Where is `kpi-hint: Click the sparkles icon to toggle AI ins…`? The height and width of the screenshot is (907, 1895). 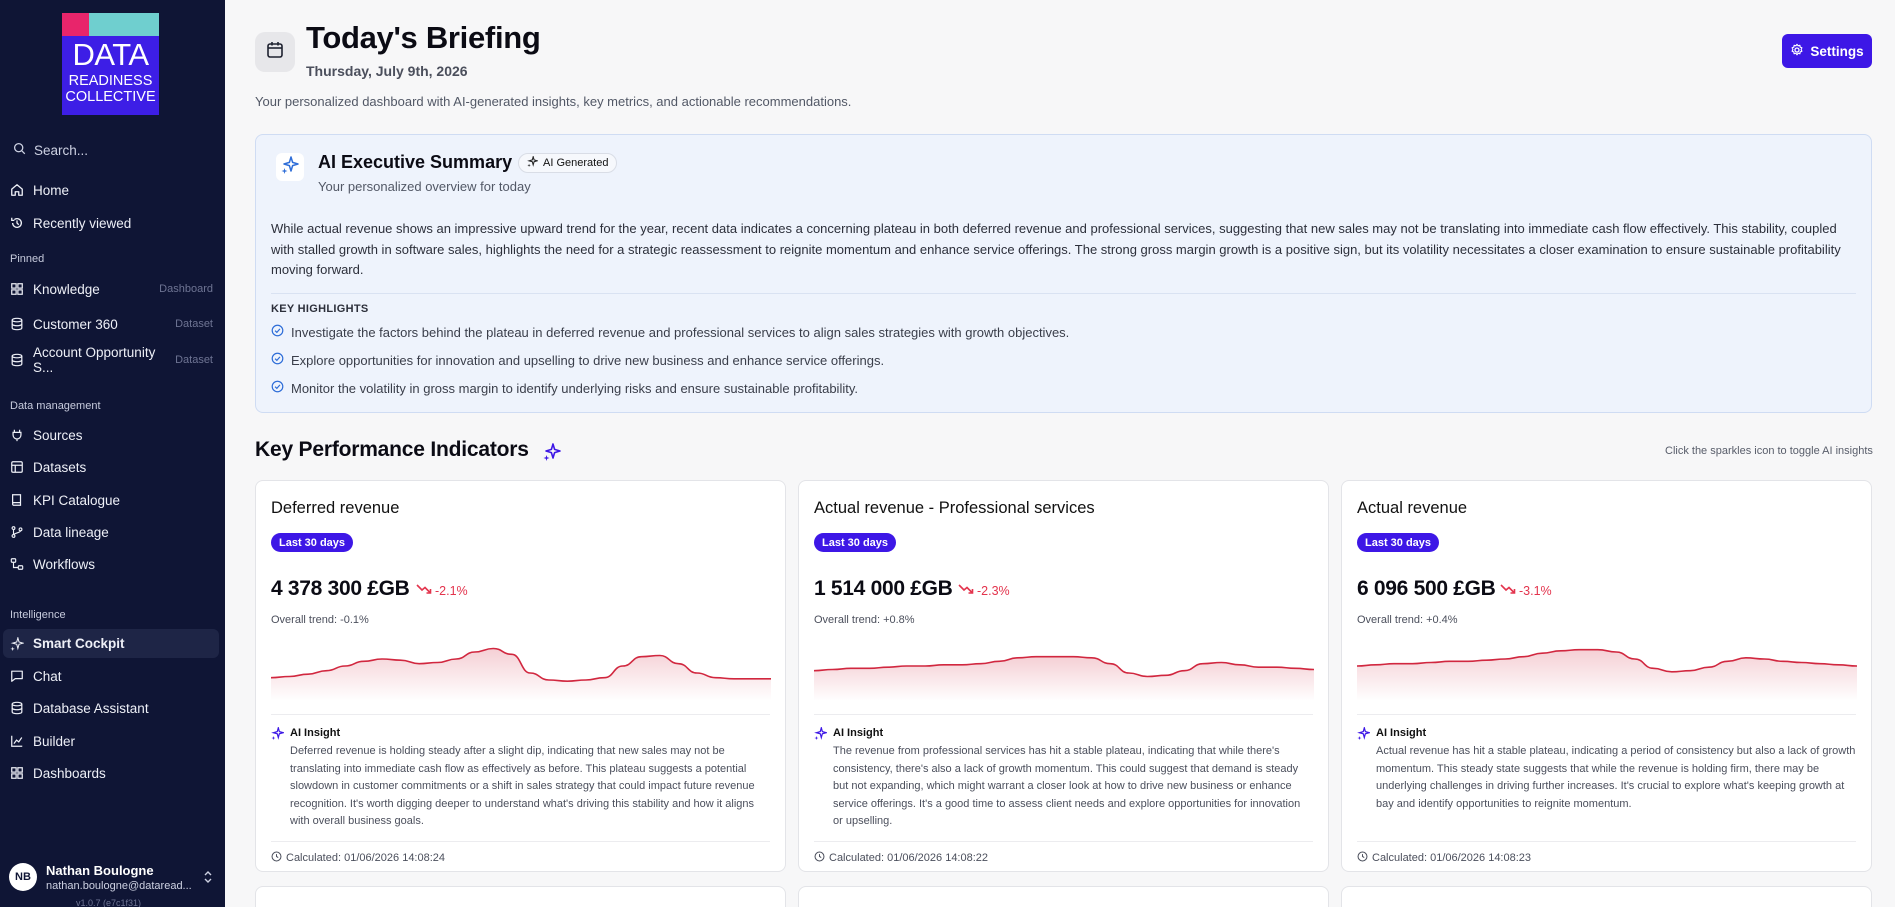 kpi-hint: Click the sparkles icon to toggle AI ins… is located at coordinates (1769, 451).